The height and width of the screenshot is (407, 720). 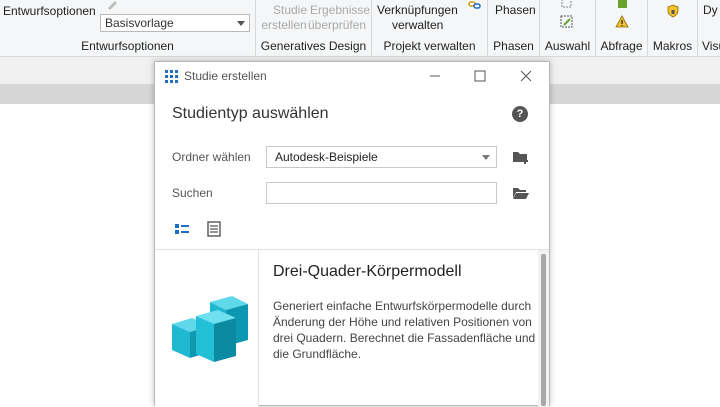 I want to click on search-input, so click(x=381, y=193).